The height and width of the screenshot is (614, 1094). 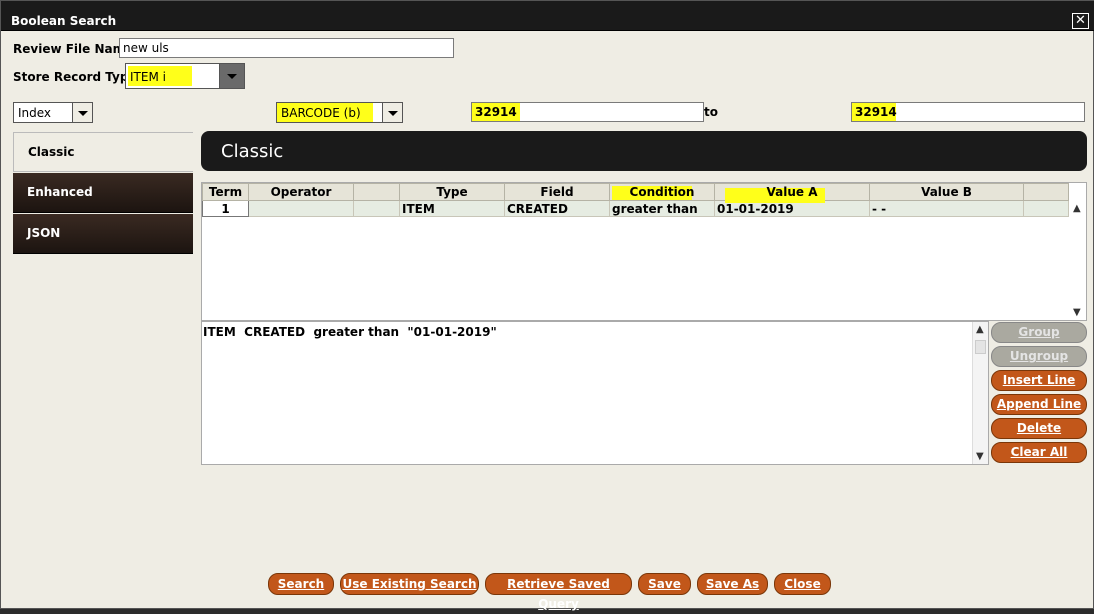 What do you see at coordinates (225, 192) in the screenshot?
I see `col-term: Term` at bounding box center [225, 192].